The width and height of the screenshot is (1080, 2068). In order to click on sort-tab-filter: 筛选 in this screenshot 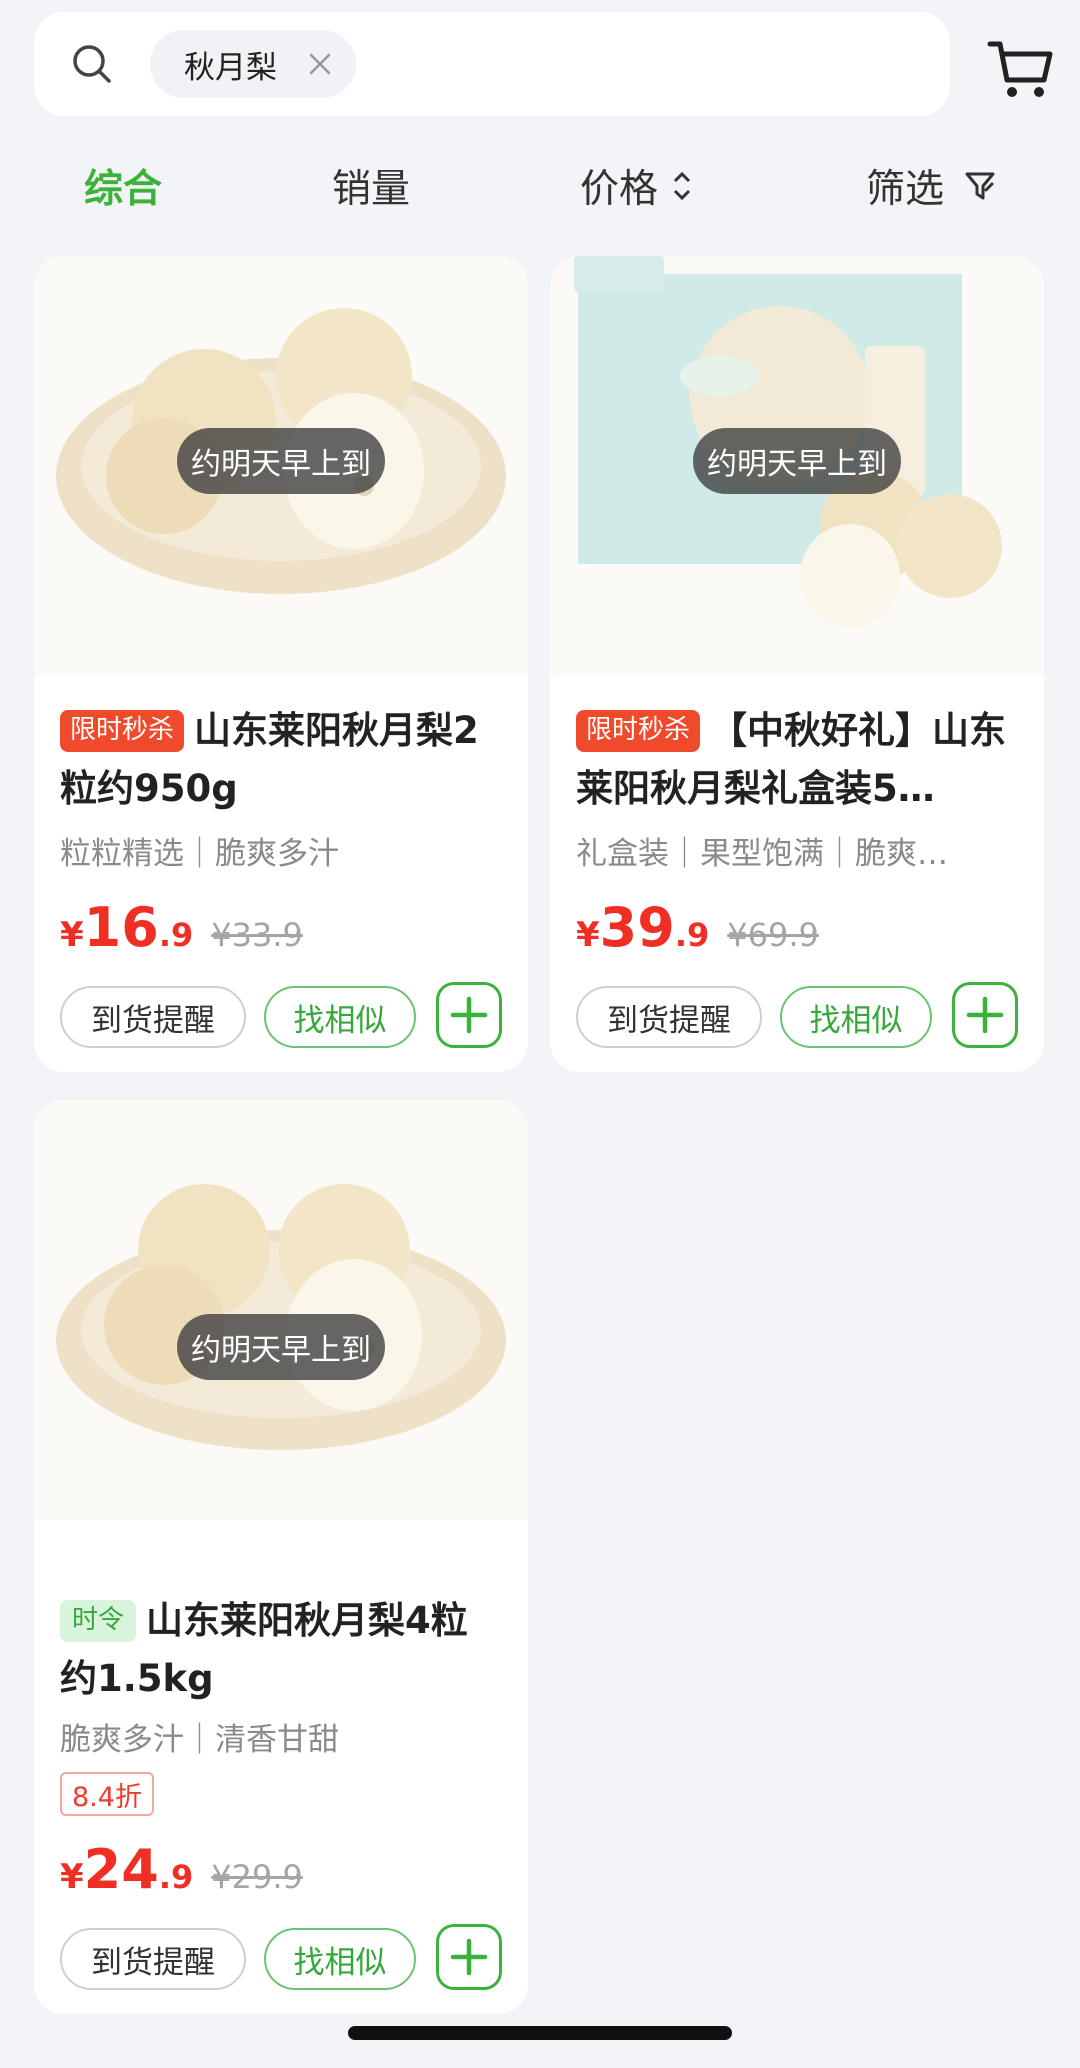, I will do `click(932, 186)`.